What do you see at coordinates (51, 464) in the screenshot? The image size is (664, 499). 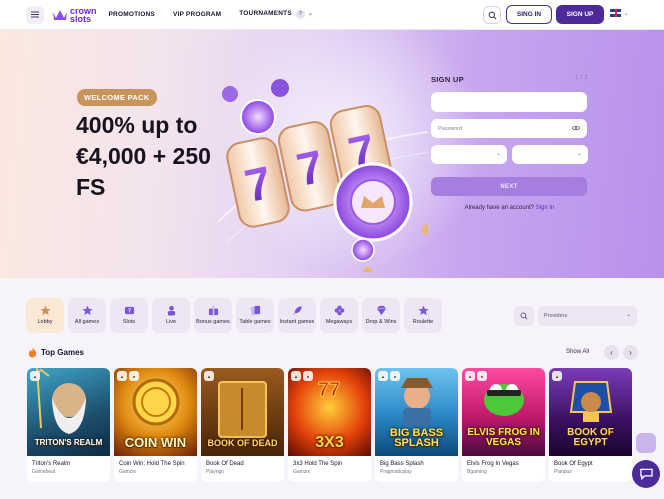 I see `game-name: Triton's Realm` at bounding box center [51, 464].